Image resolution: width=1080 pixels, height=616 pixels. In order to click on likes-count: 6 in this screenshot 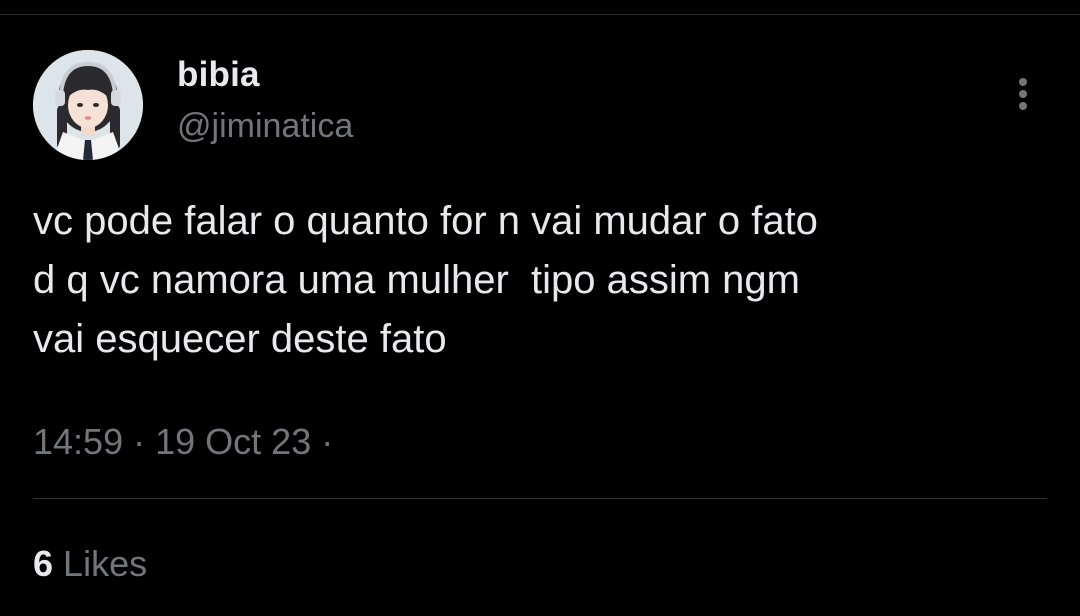, I will do `click(43, 563)`.